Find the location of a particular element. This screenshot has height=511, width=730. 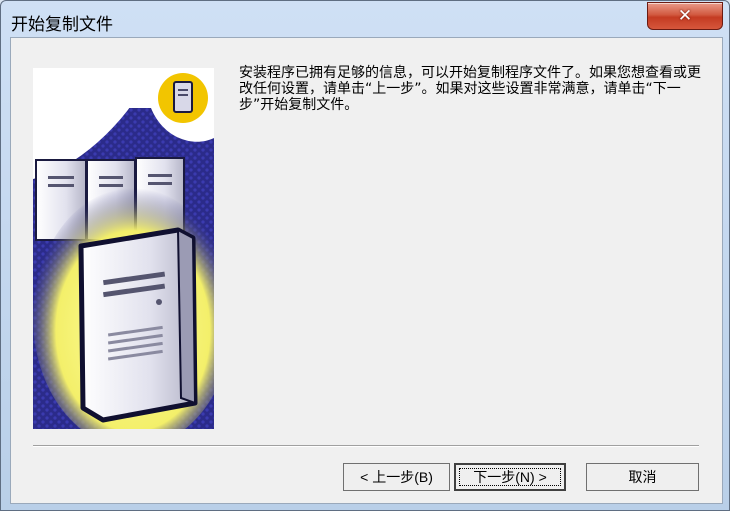

back-button: < 上一步(B) is located at coordinates (396, 477).